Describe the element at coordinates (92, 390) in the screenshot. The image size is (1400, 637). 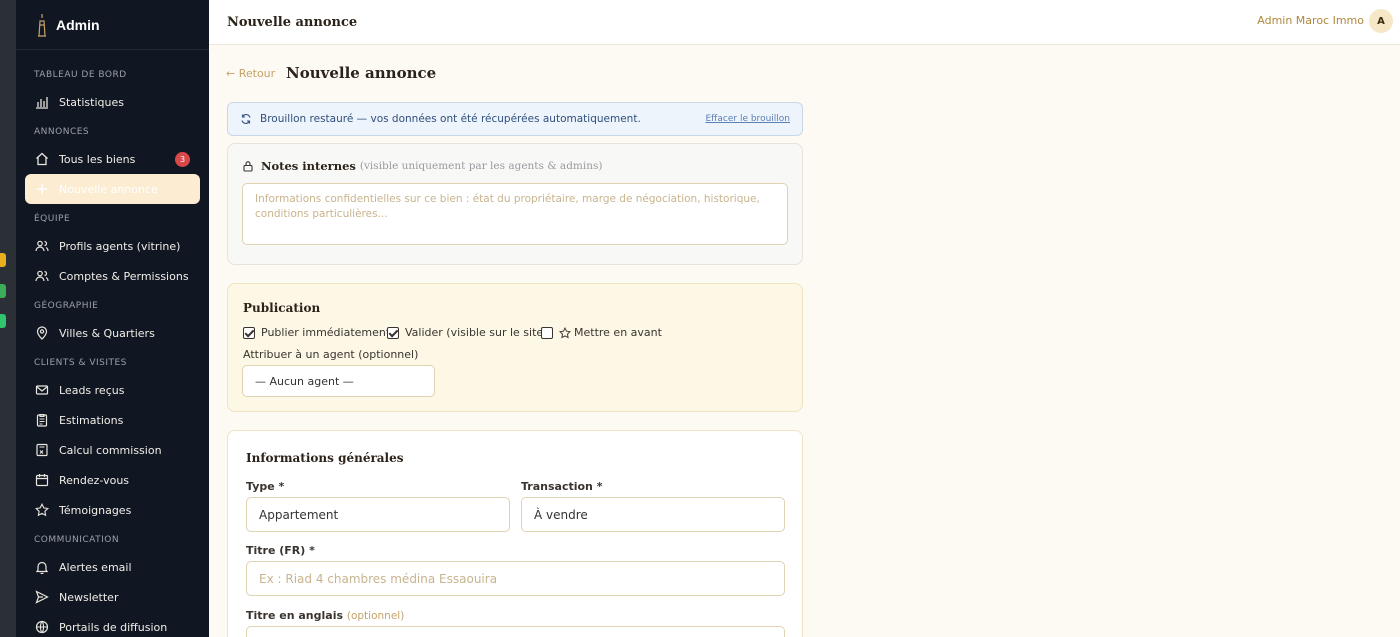
I see `sidebar-item-label: Leads reçus` at that location.